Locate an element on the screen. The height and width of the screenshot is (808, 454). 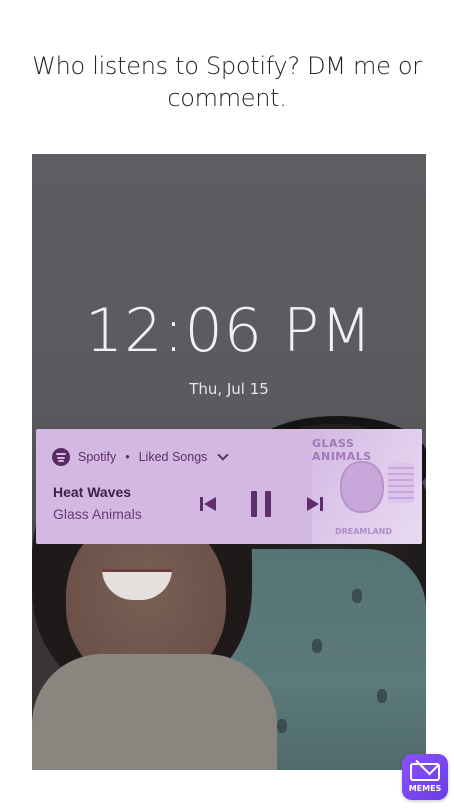
envelope-icon is located at coordinates (425, 772).